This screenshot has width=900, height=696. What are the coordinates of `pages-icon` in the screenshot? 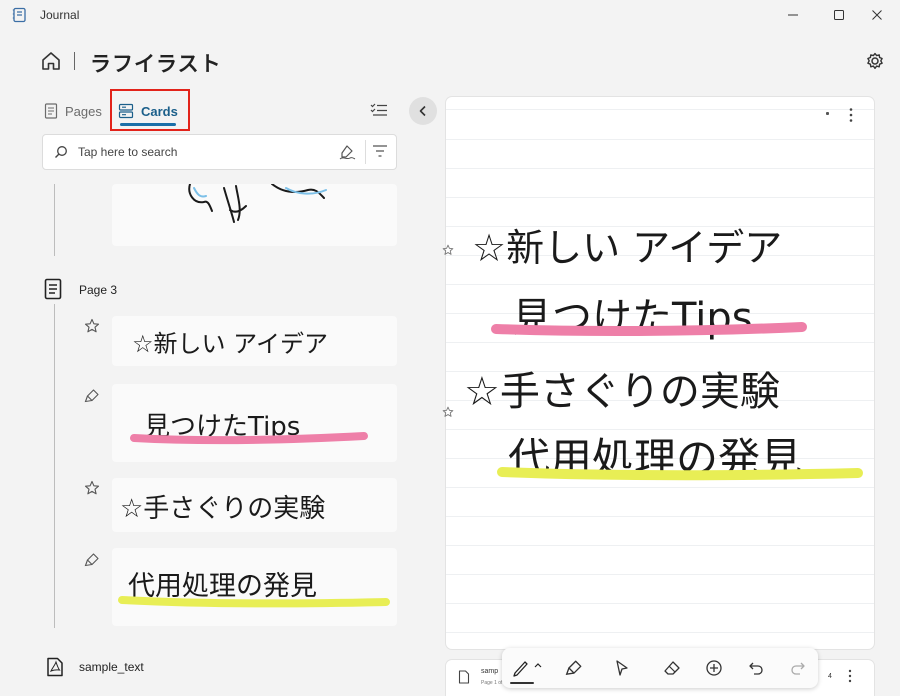 It's located at (51, 111).